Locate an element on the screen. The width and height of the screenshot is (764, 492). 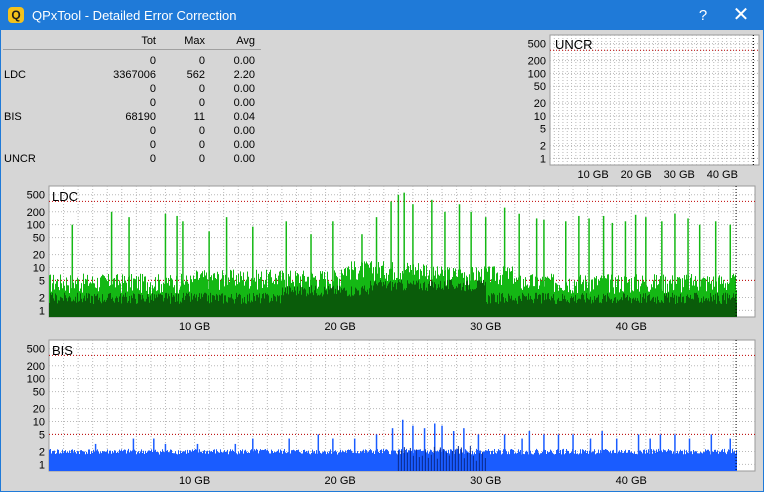
bis-y-tick-label: 20 is located at coordinates (39, 410).